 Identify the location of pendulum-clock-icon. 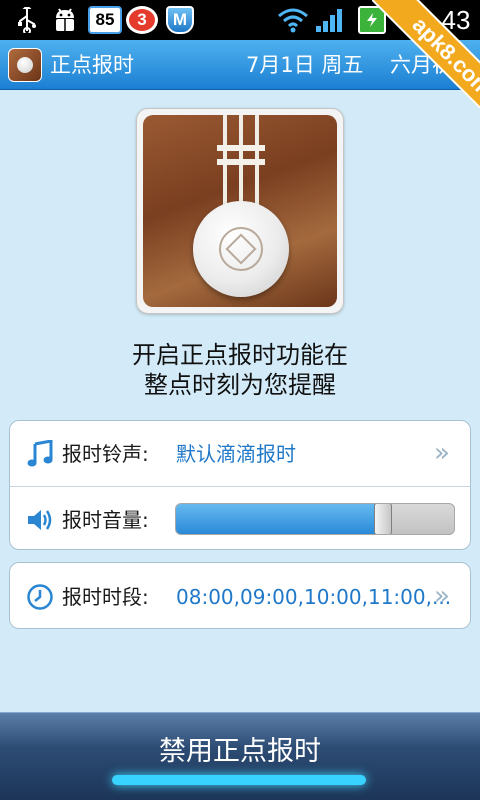
(240, 211).